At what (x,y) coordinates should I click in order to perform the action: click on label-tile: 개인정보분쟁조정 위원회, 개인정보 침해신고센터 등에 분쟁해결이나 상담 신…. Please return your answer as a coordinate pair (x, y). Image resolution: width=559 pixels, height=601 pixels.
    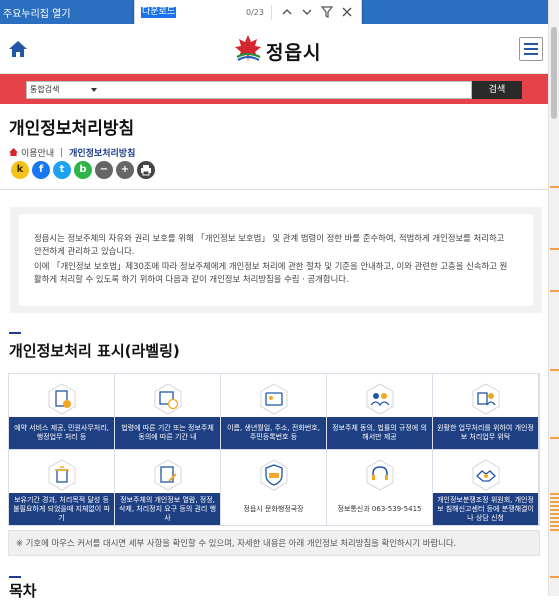
    Looking at the image, I should click on (485, 487).